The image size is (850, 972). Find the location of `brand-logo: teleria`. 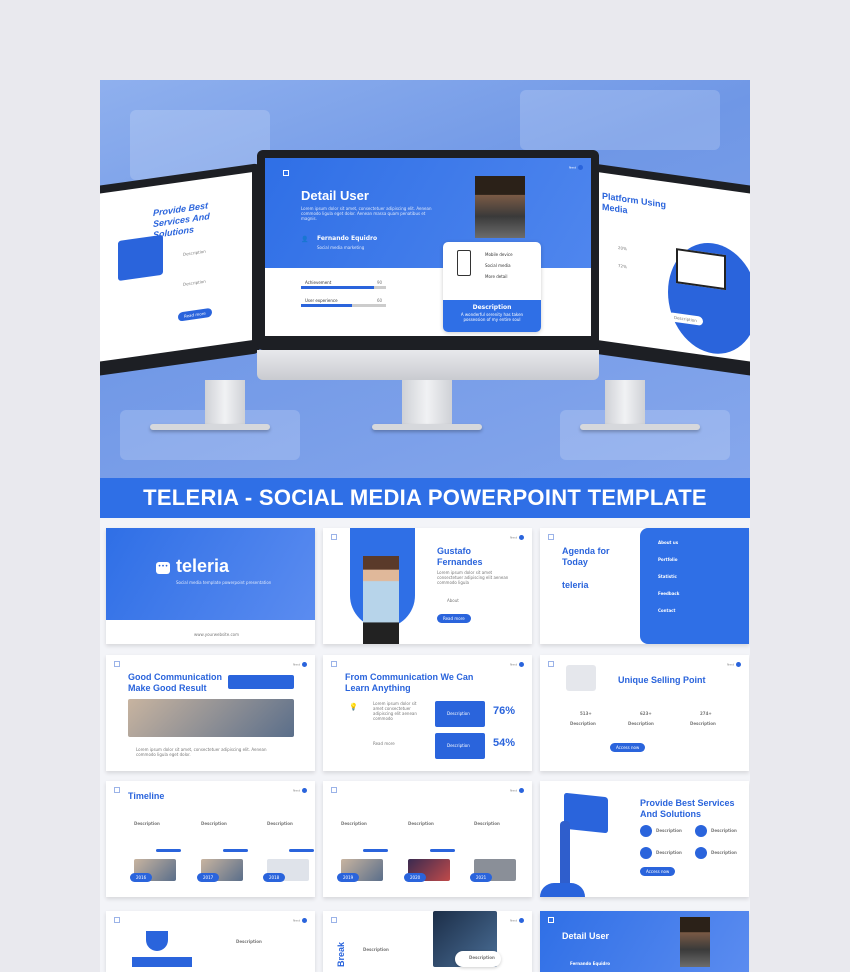

brand-logo: teleria is located at coordinates (203, 566).